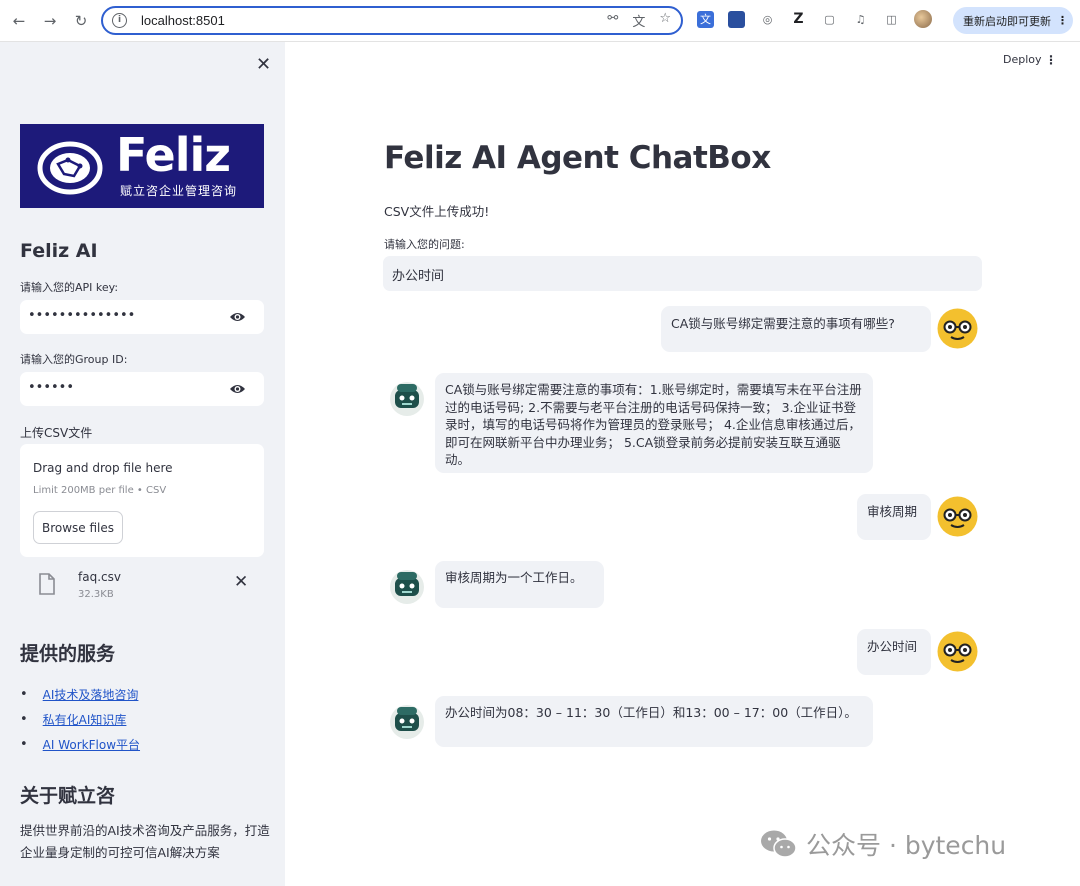  Describe the element at coordinates (437, 211) in the screenshot. I see `upload-status: CSV文件上传成功!` at that location.